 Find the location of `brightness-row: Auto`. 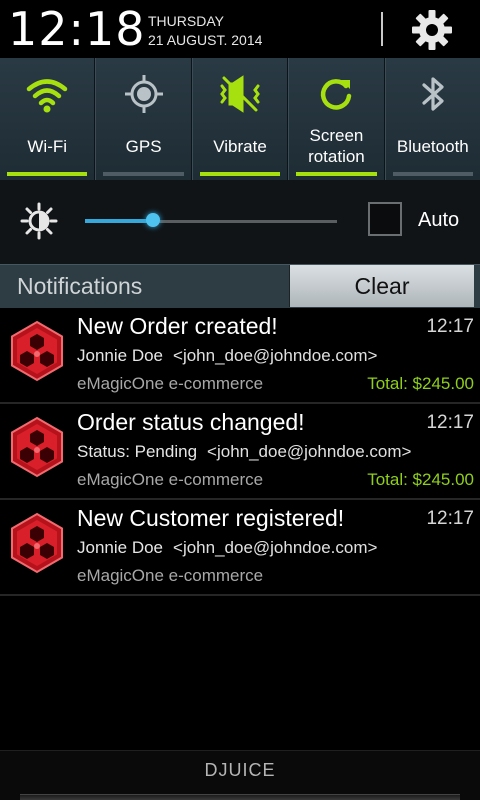

brightness-row: Auto is located at coordinates (240, 222).